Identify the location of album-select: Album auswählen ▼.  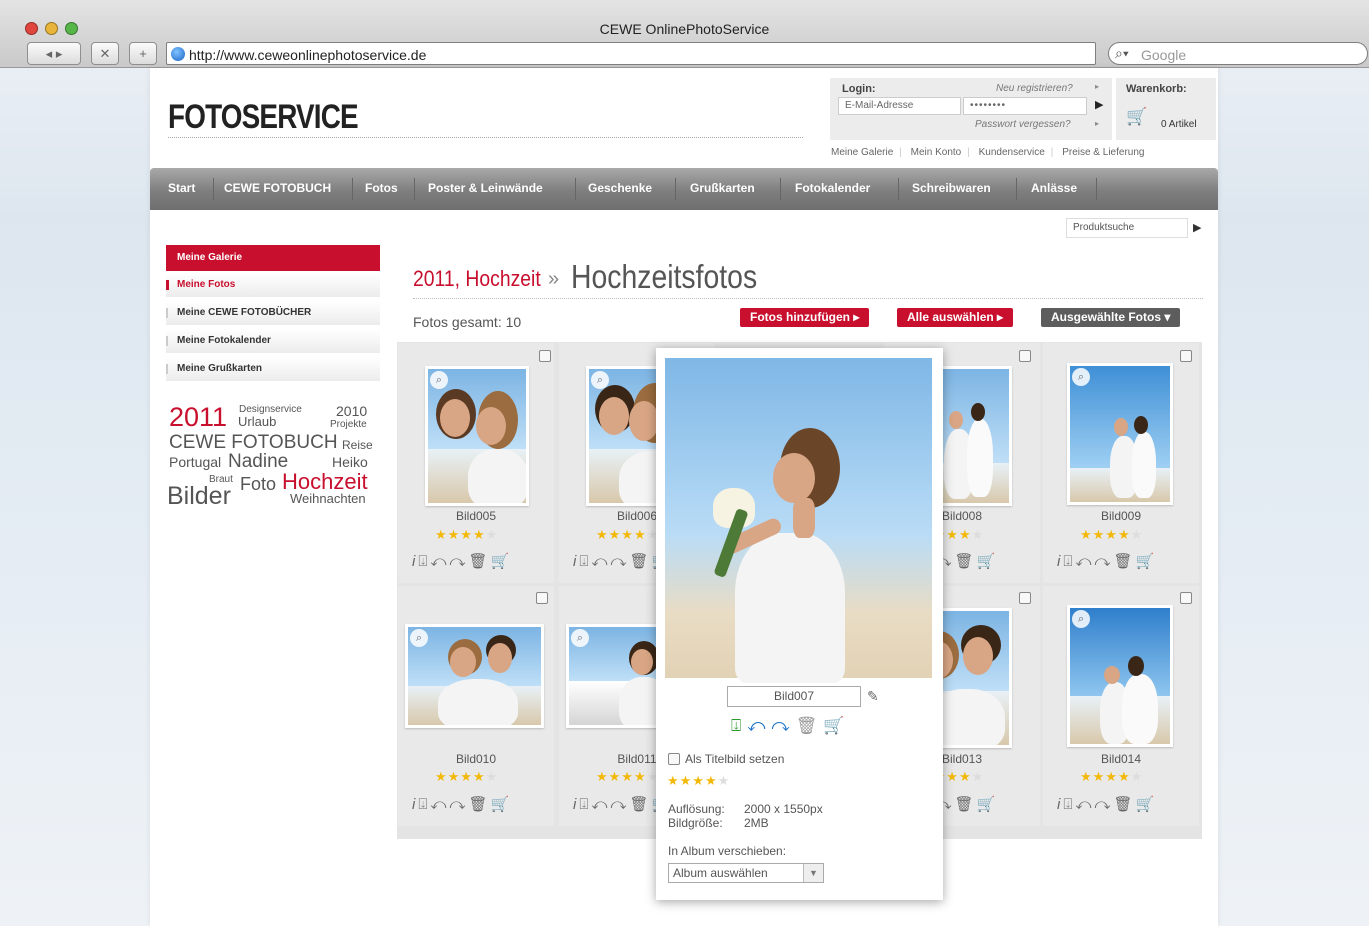
(746, 873).